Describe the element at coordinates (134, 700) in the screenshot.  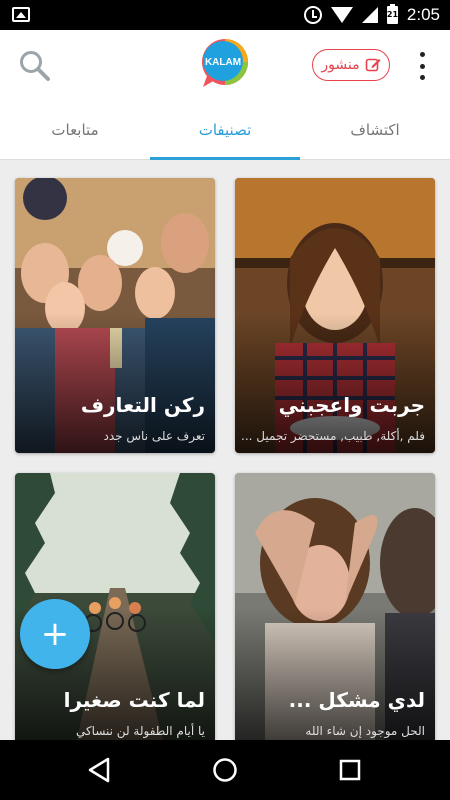
I see `card-title: لما كنت صغيرا` at that location.